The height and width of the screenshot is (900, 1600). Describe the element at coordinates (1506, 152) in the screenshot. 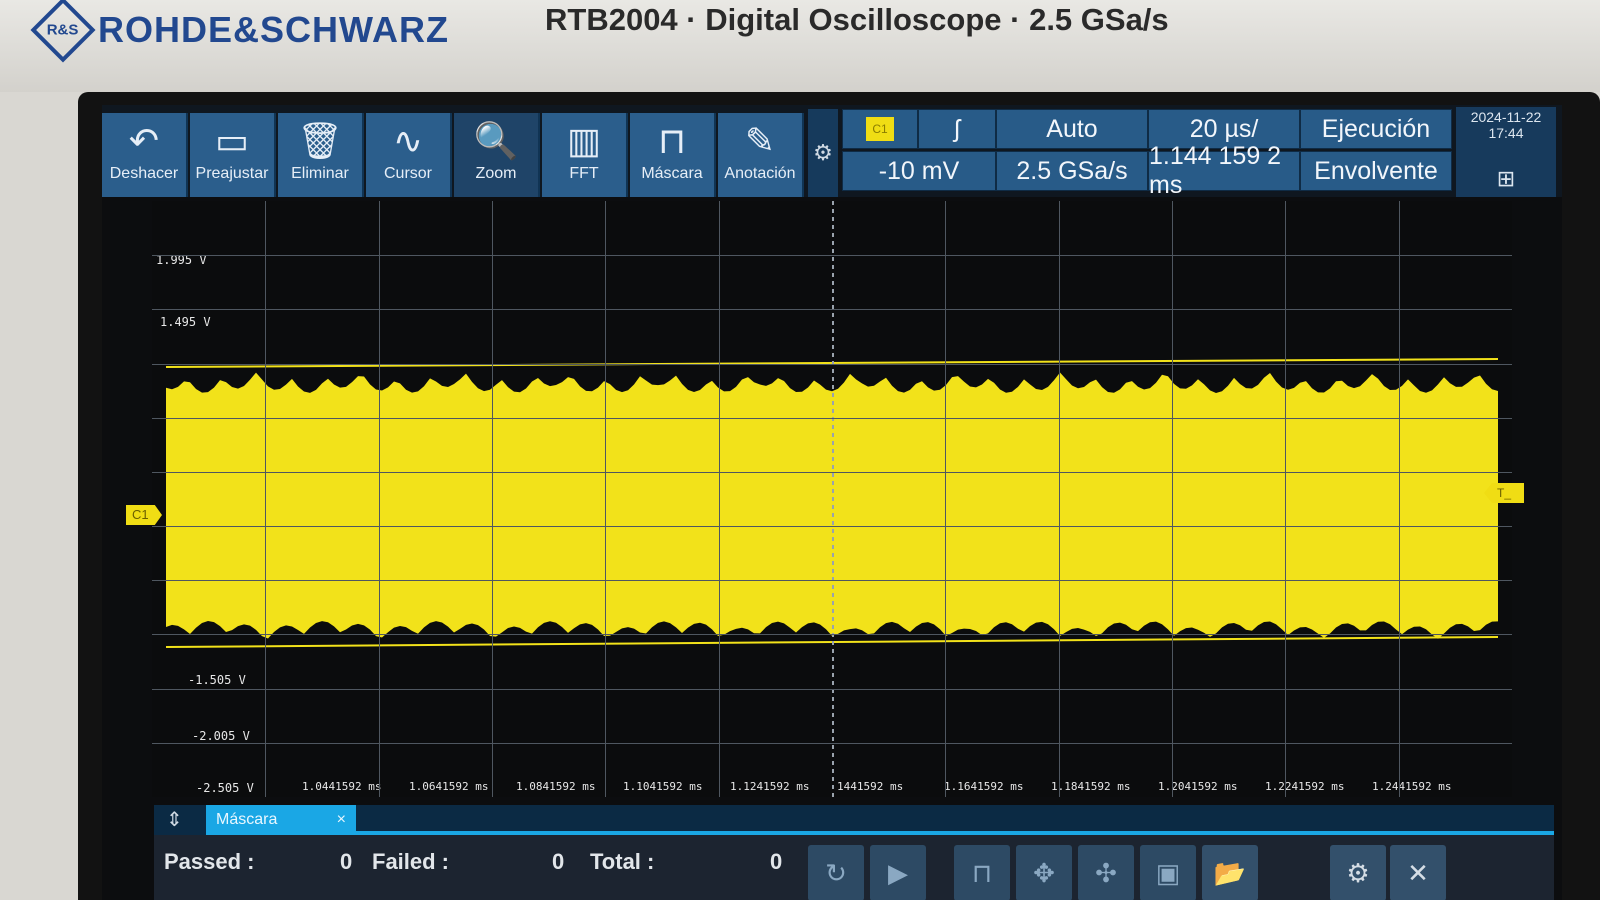

I see `date-time-display: 2024-11-22 17:44 ⊞` at that location.